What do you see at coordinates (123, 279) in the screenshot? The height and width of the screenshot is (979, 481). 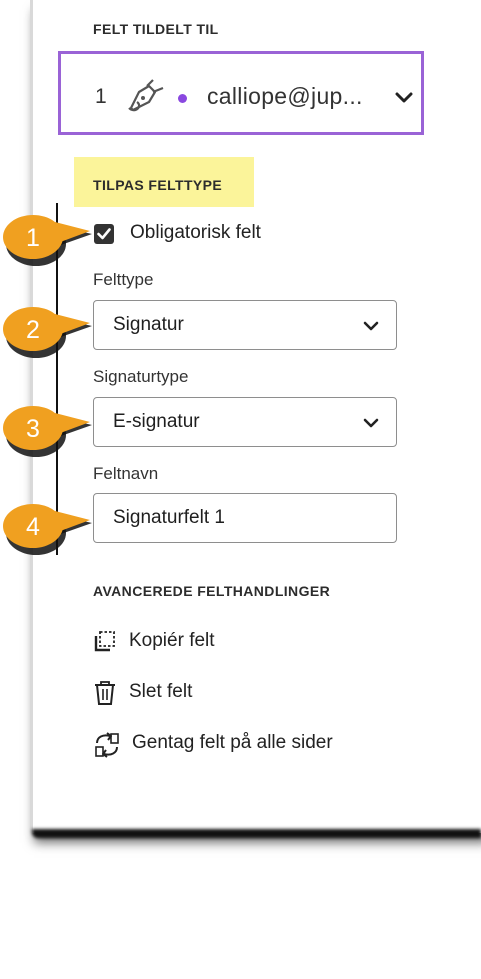 I see `field-type-label: Felttype` at bounding box center [123, 279].